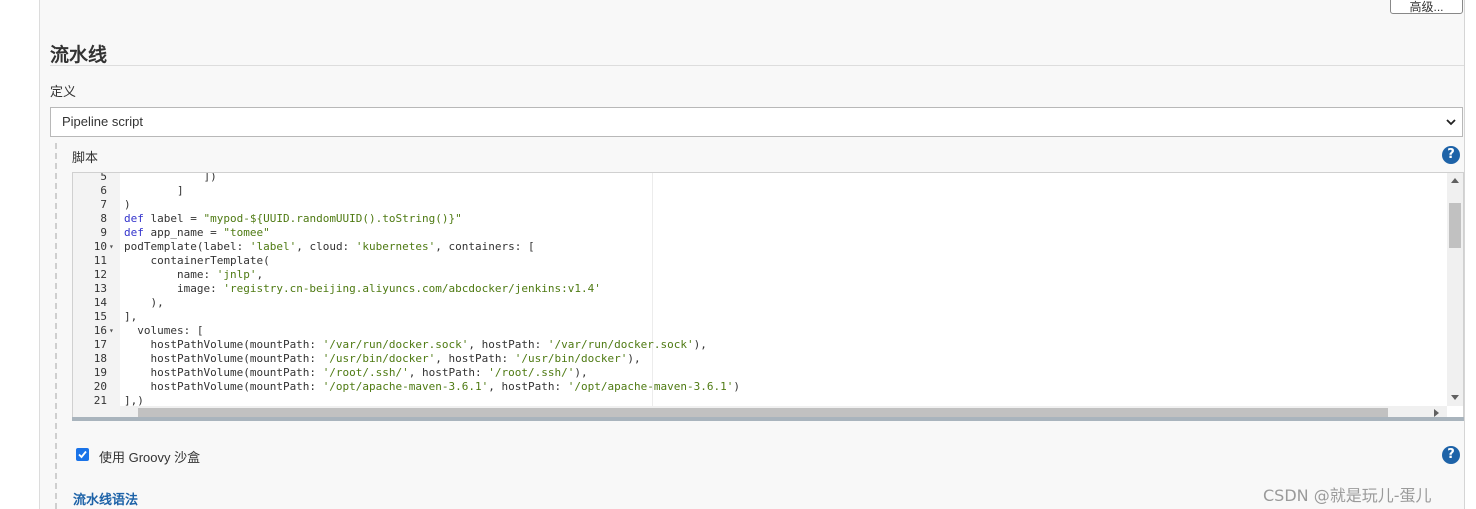 The image size is (1476, 509). I want to click on nested-section-guide, so click(56, 326).